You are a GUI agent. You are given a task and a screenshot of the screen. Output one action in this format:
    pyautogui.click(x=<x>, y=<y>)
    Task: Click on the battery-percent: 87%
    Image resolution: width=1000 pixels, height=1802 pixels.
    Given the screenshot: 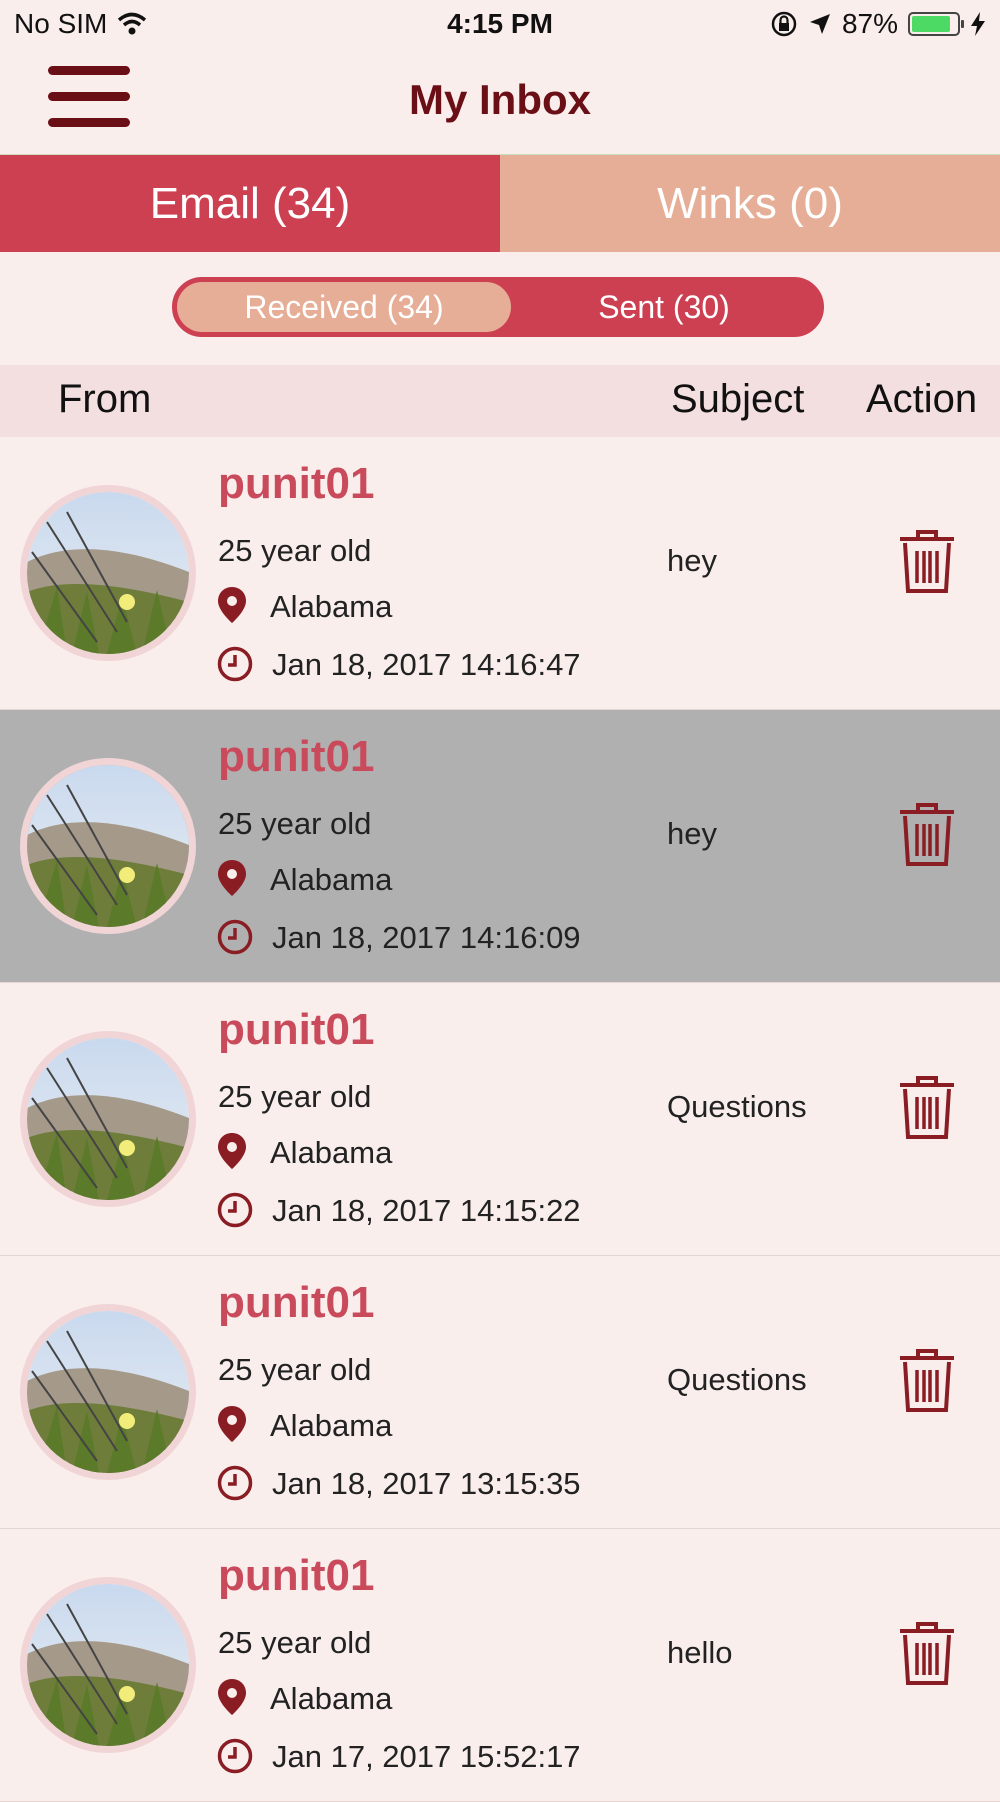 What is the action you would take?
    pyautogui.click(x=869, y=23)
    